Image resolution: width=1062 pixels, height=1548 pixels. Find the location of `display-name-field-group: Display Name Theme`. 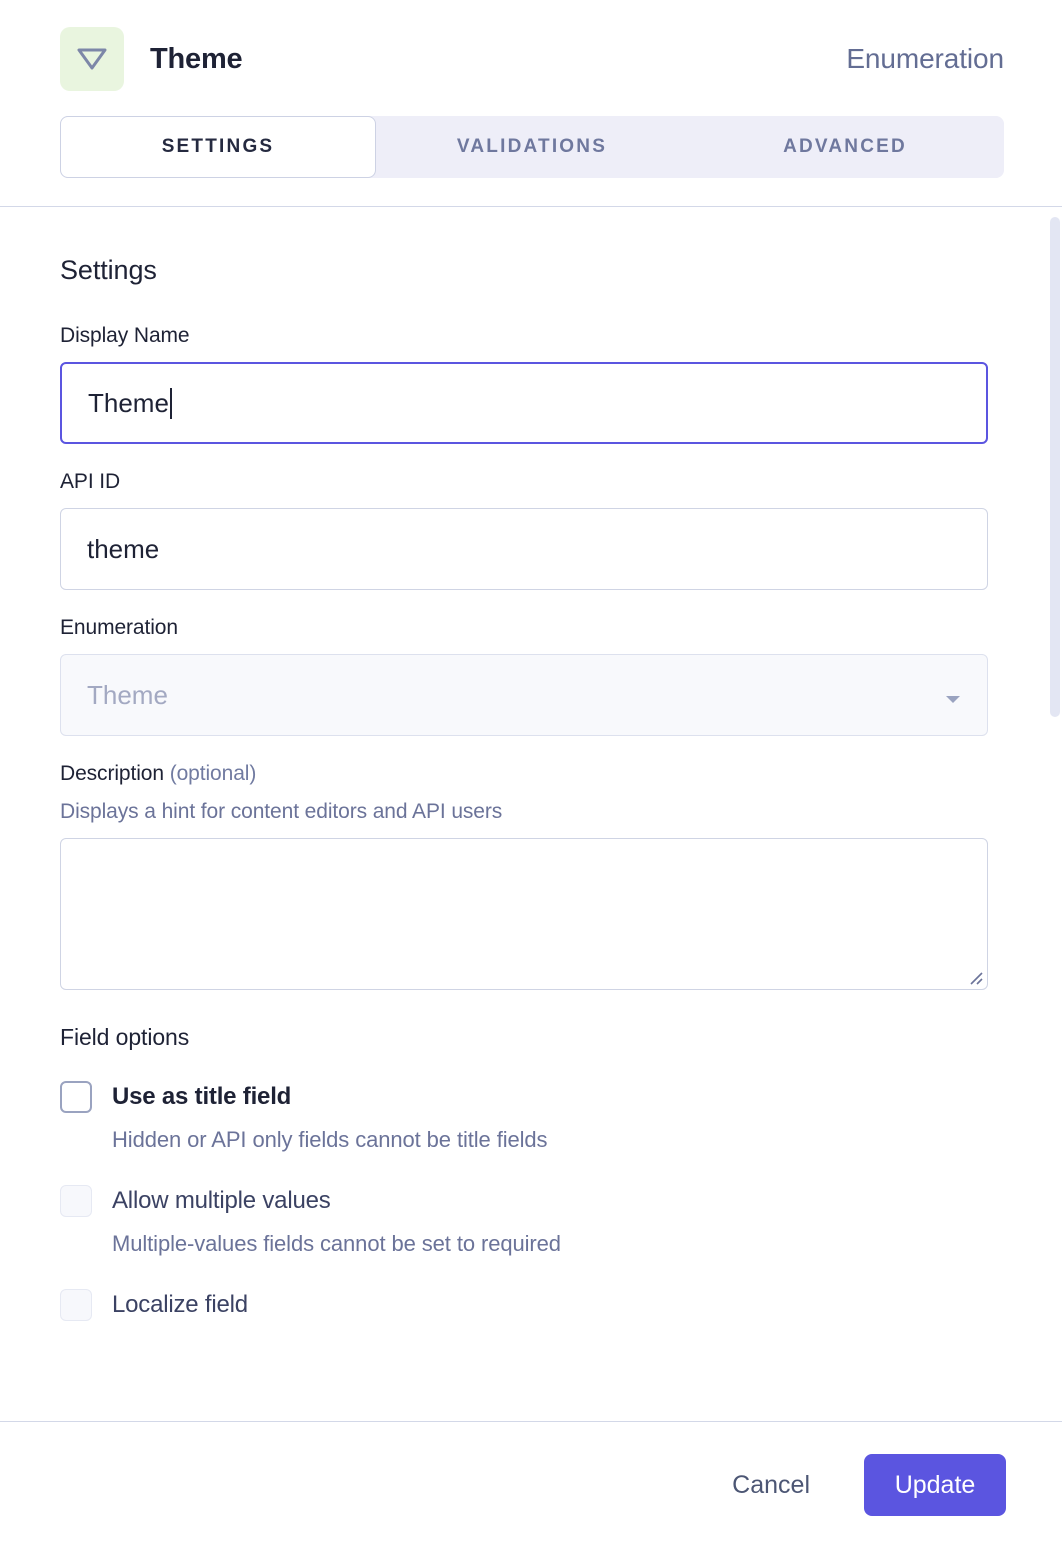

display-name-field-group: Display Name Theme is located at coordinates (531, 384).